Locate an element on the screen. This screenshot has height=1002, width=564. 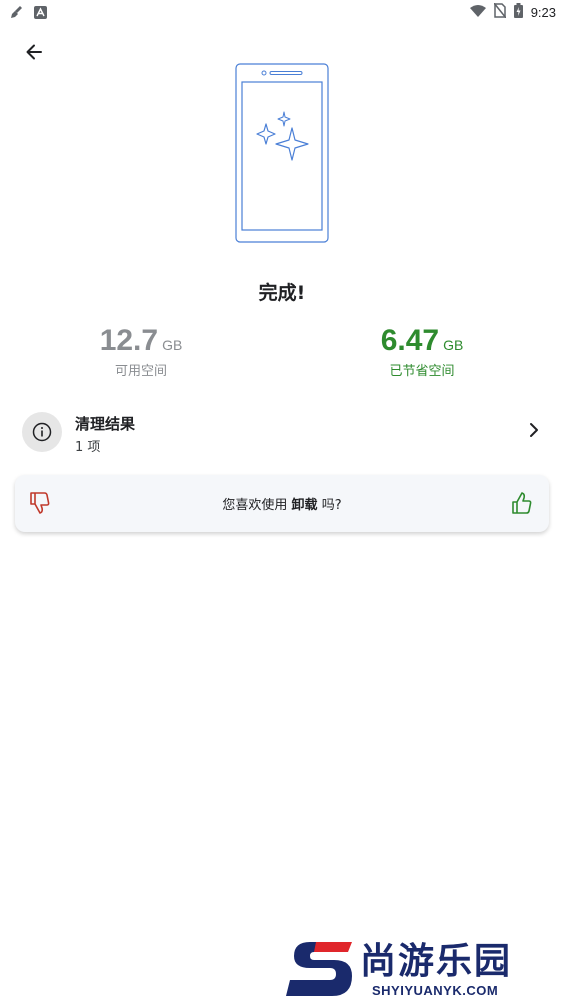
watermark: 尚游乐园 SHYIYUANYK.COM is located at coordinates (424, 966).